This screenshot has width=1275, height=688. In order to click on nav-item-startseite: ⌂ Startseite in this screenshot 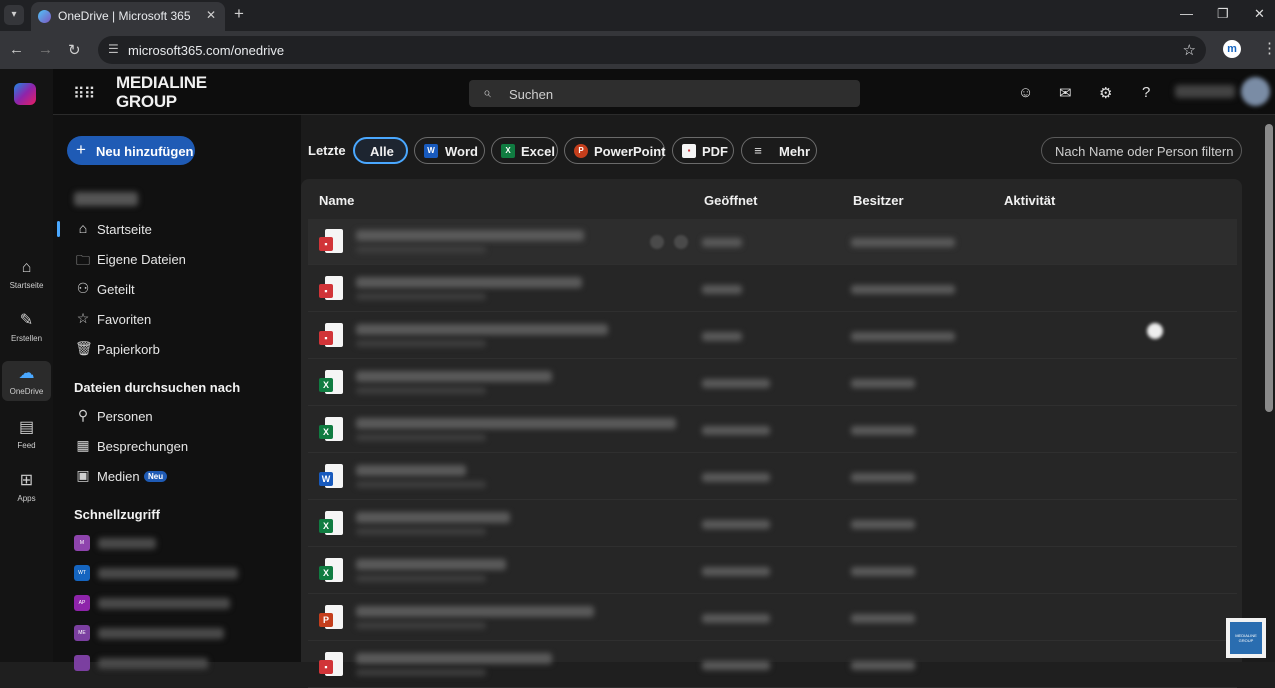, I will do `click(177, 229)`.